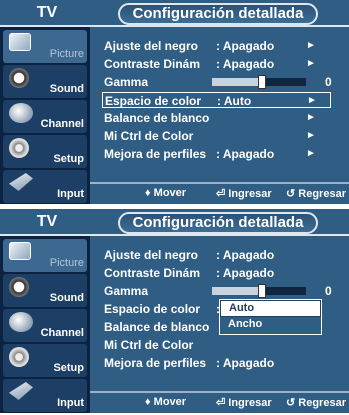 The height and width of the screenshot is (415, 349). I want to click on row-value: : Auto, so click(234, 101).